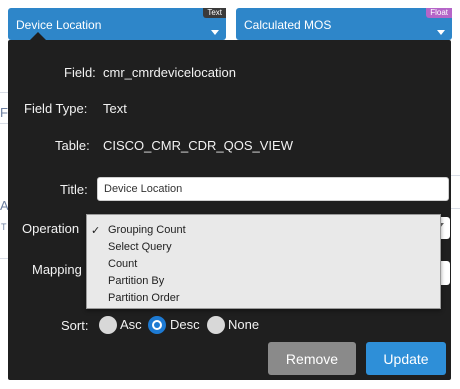 The width and height of the screenshot is (460, 389). What do you see at coordinates (185, 324) in the screenshot?
I see `sort-desc-label: Desc` at bounding box center [185, 324].